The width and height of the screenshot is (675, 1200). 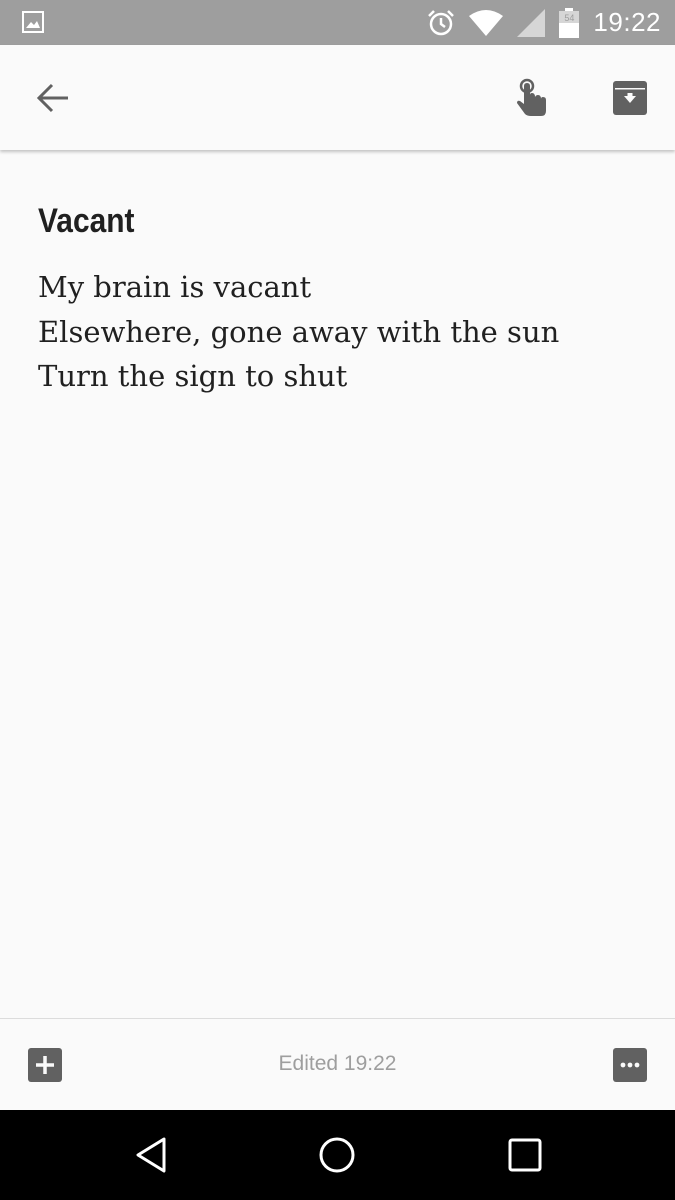 I want to click on bottom-bar: Edited 19:22, so click(x=337, y=1064).